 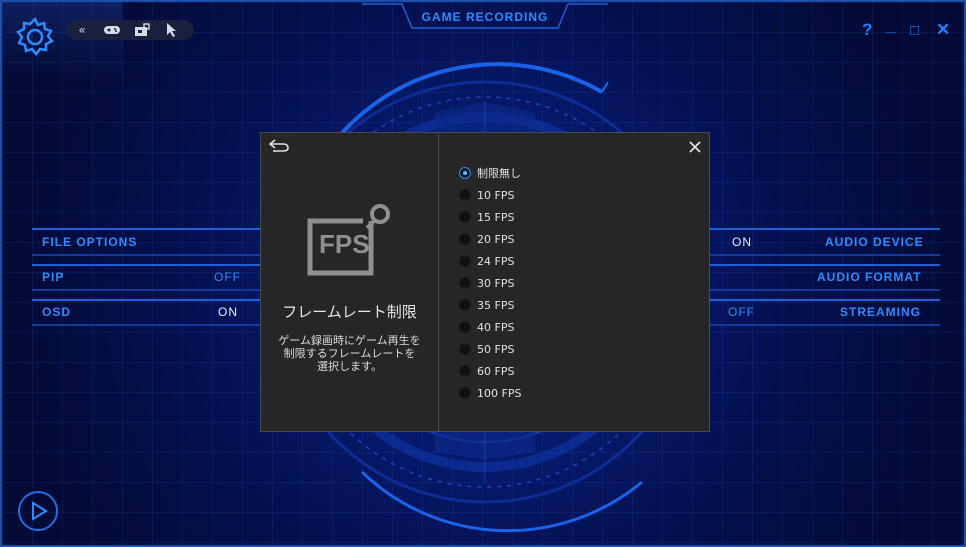 I want to click on fps-option-35: 35 FPS, so click(x=486, y=305).